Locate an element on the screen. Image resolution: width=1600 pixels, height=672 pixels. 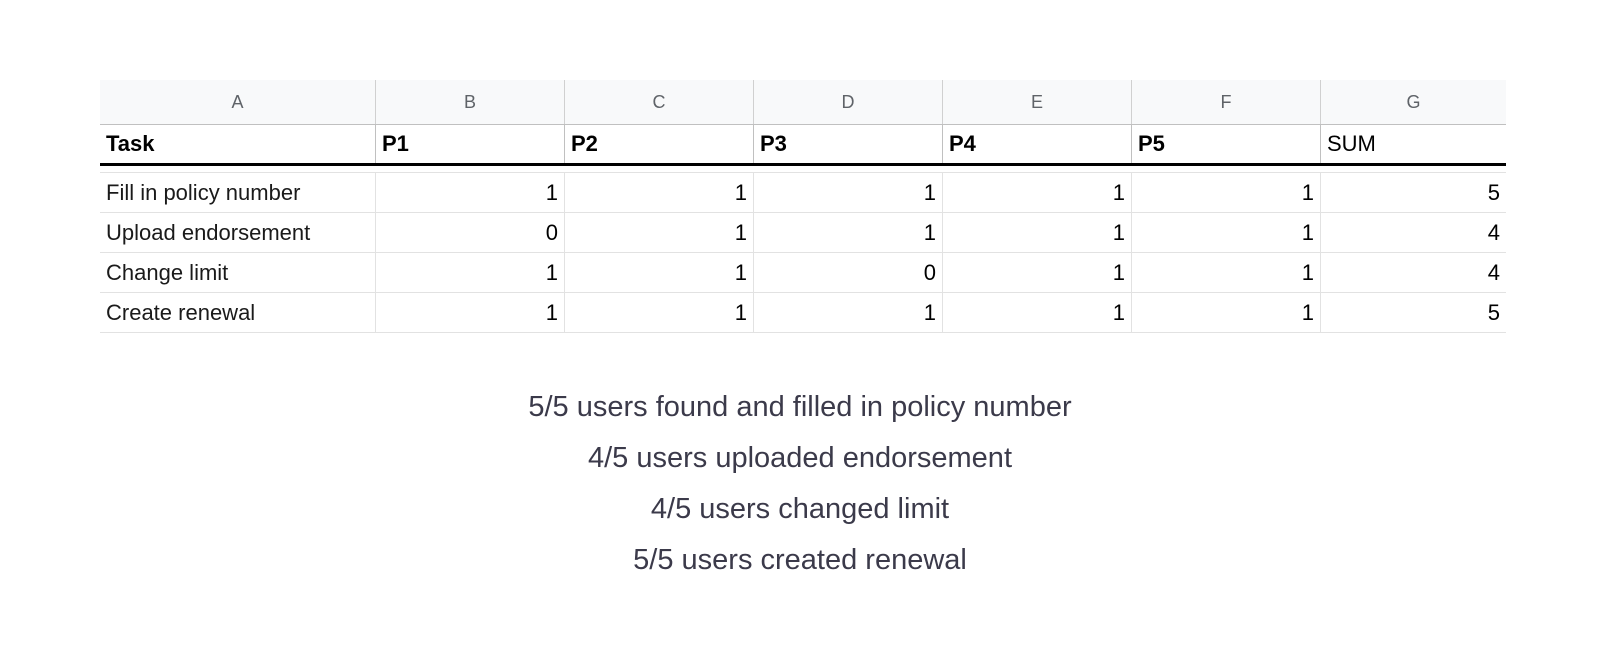
column-header-row: A B C D E F G is located at coordinates (803, 102).